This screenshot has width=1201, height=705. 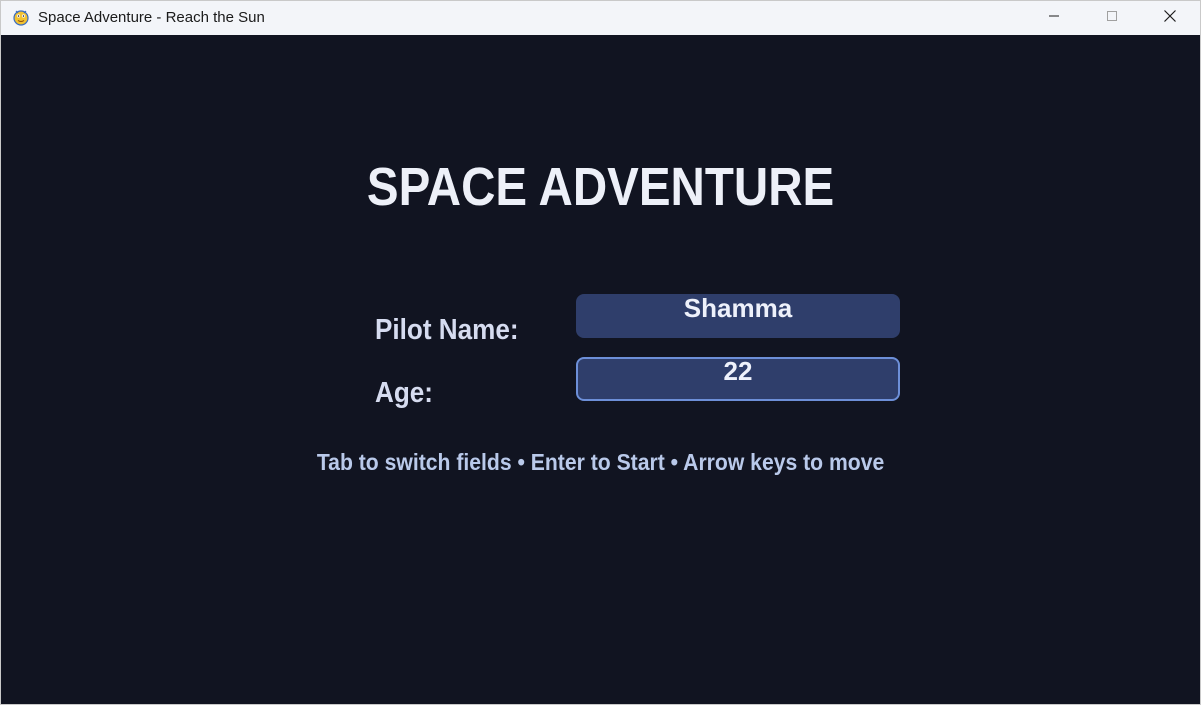 What do you see at coordinates (600, 187) in the screenshot?
I see `game-title: SPACE ADVENTURE` at bounding box center [600, 187].